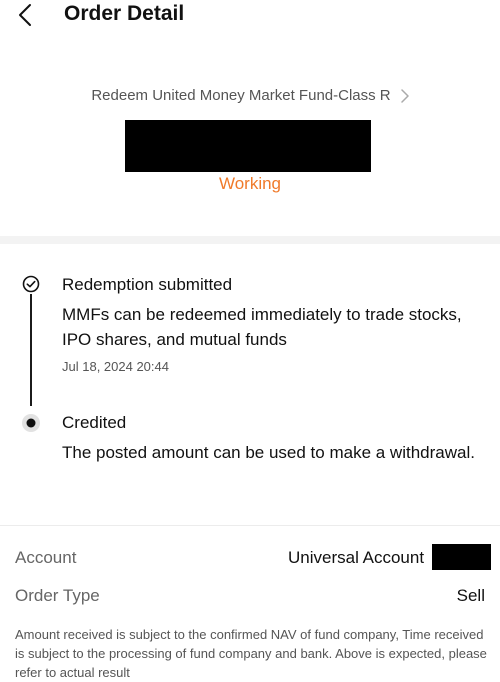 This screenshot has width=500, height=682. I want to click on redacted-amount, so click(248, 146).